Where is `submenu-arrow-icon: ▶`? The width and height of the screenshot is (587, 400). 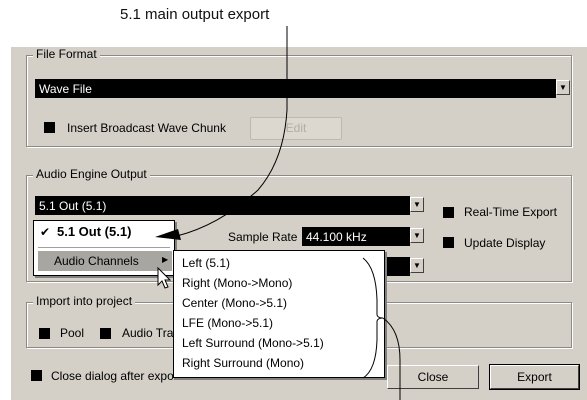 submenu-arrow-icon: ▶ is located at coordinates (165, 259).